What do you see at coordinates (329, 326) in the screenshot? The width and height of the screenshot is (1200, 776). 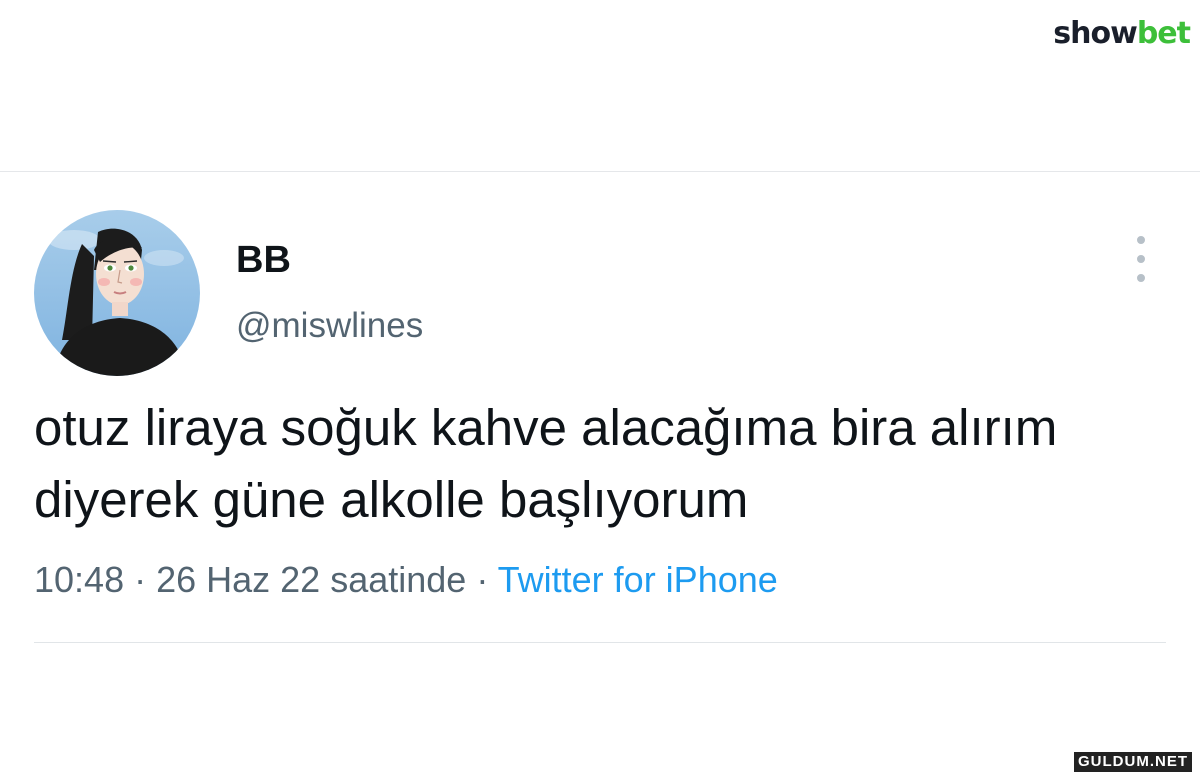 I see `user-handle: @miswlines` at bounding box center [329, 326].